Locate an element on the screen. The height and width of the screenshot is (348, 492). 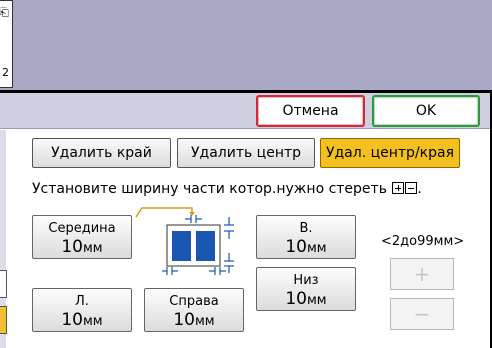
bottom-value: 10 is located at coordinates (296, 299).